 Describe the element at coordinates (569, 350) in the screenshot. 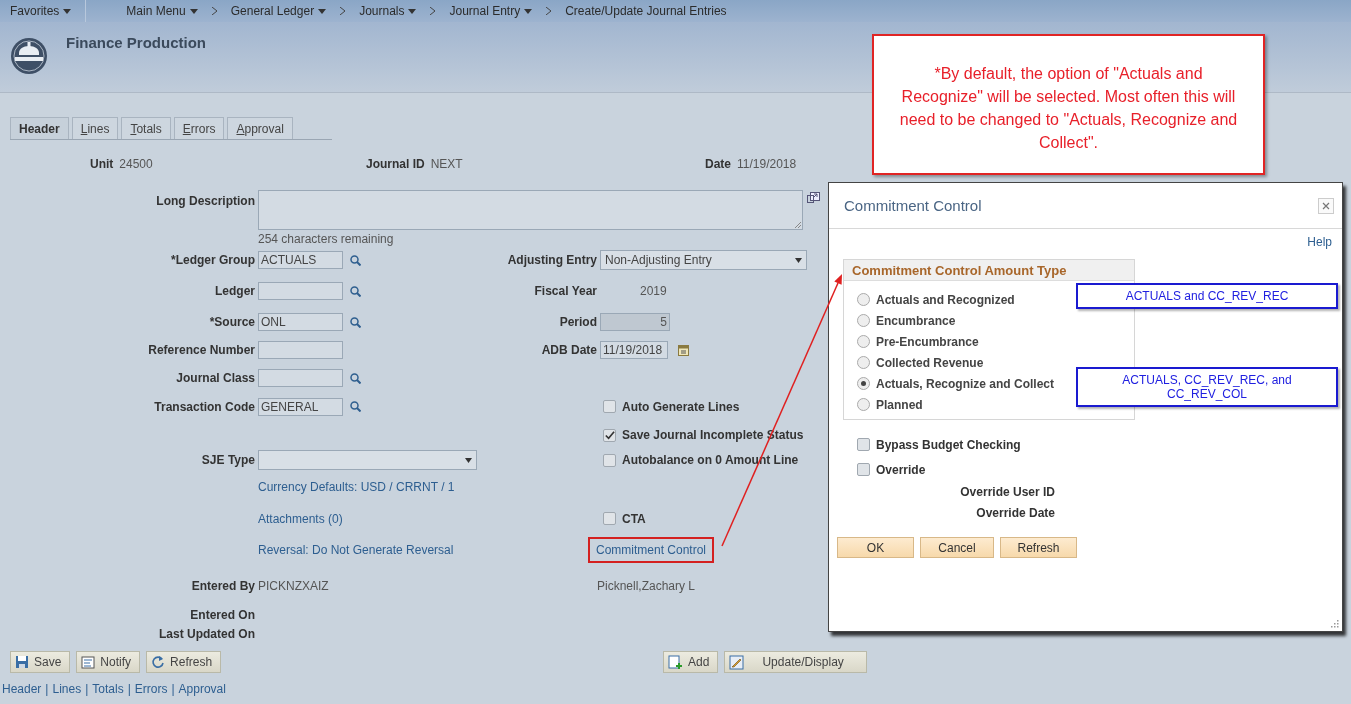

I see `field-label: ADB Date` at that location.